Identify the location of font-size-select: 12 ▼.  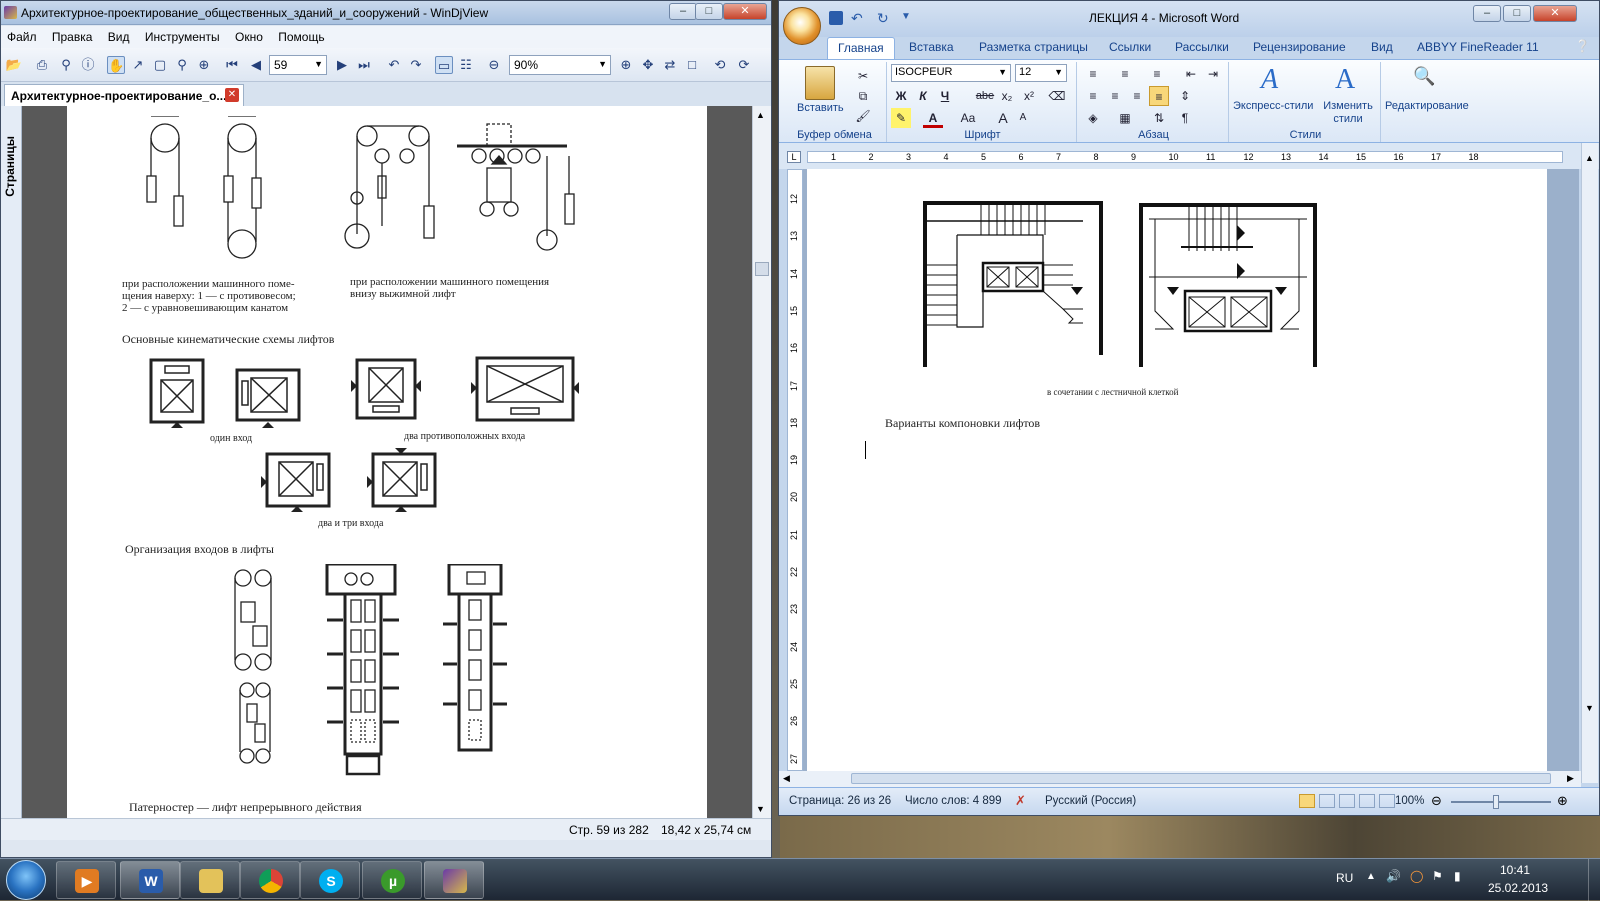
(1041, 73).